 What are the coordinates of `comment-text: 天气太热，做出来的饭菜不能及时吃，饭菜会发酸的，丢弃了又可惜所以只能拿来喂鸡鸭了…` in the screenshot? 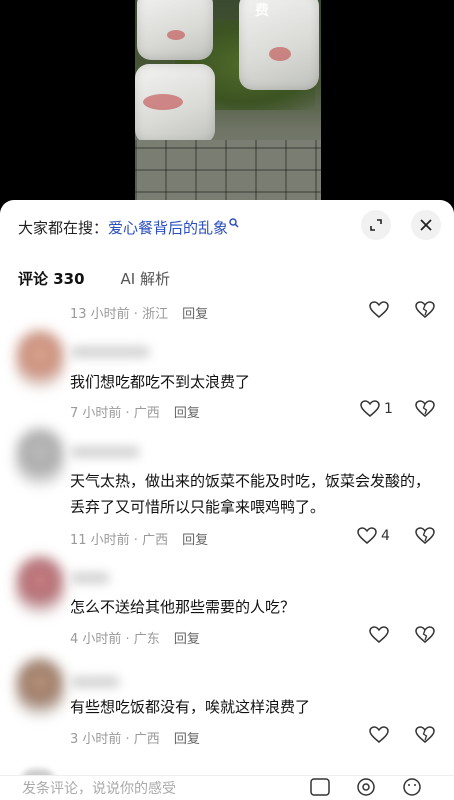 It's located at (250, 494).